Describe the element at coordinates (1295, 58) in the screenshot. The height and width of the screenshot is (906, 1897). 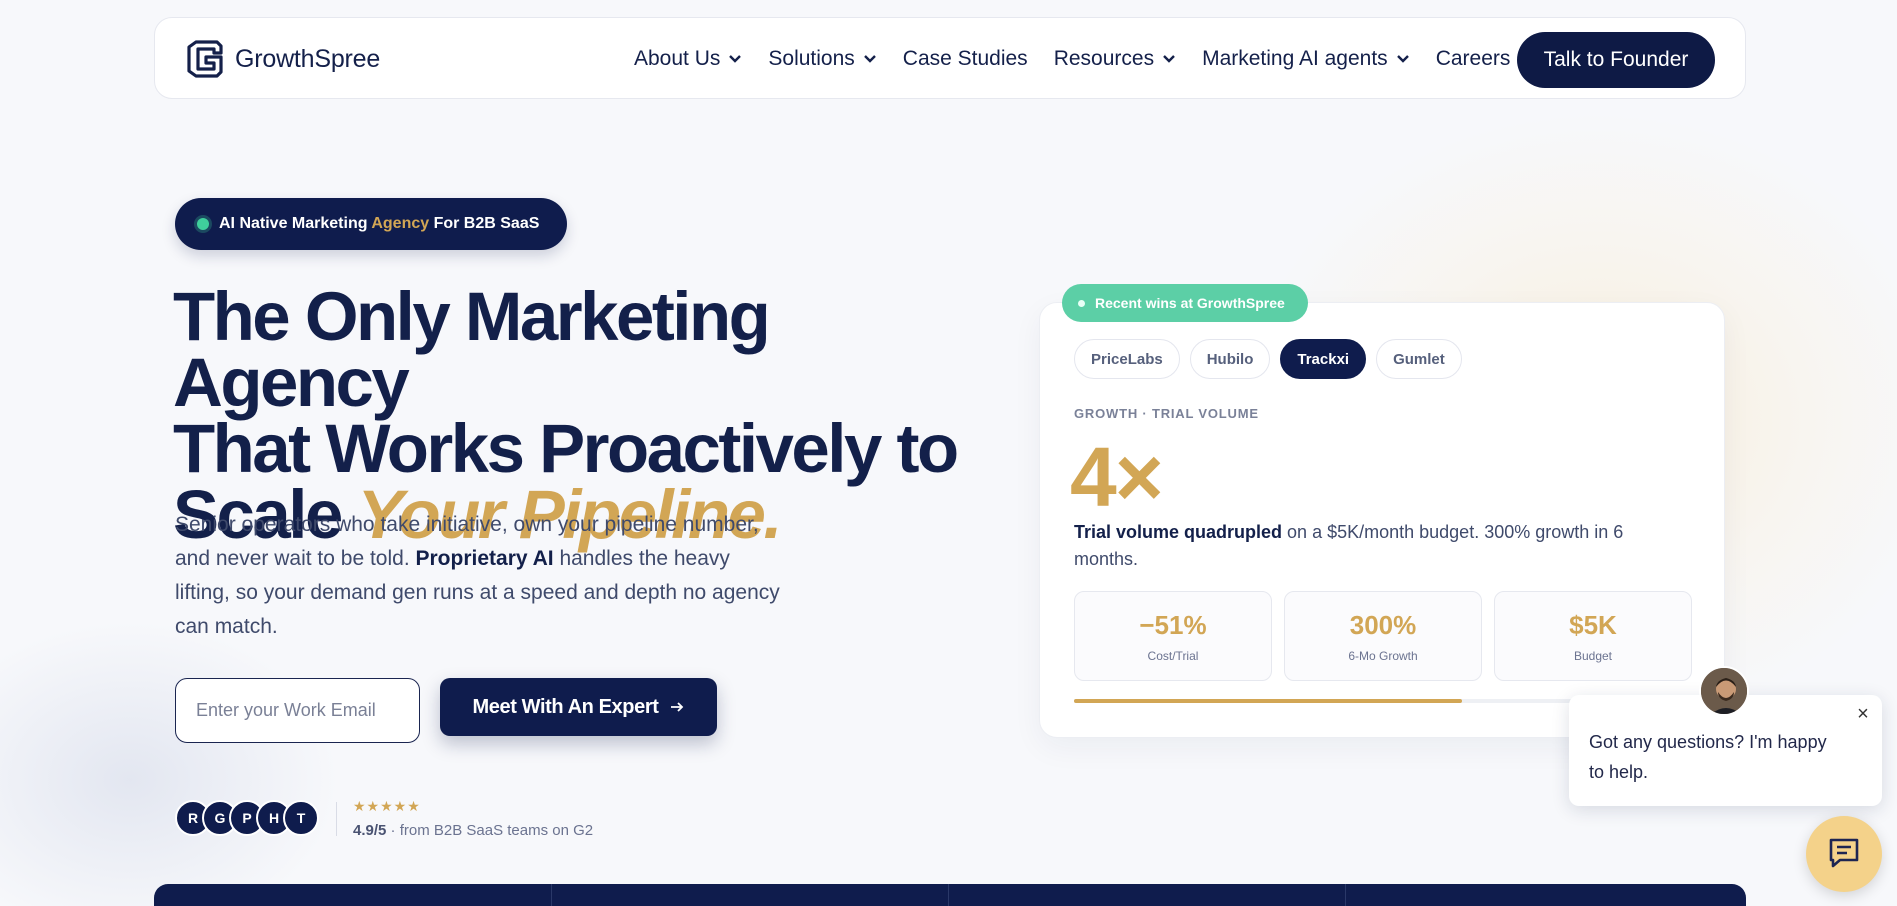
I see `nav-label: Marketing AI agents` at that location.